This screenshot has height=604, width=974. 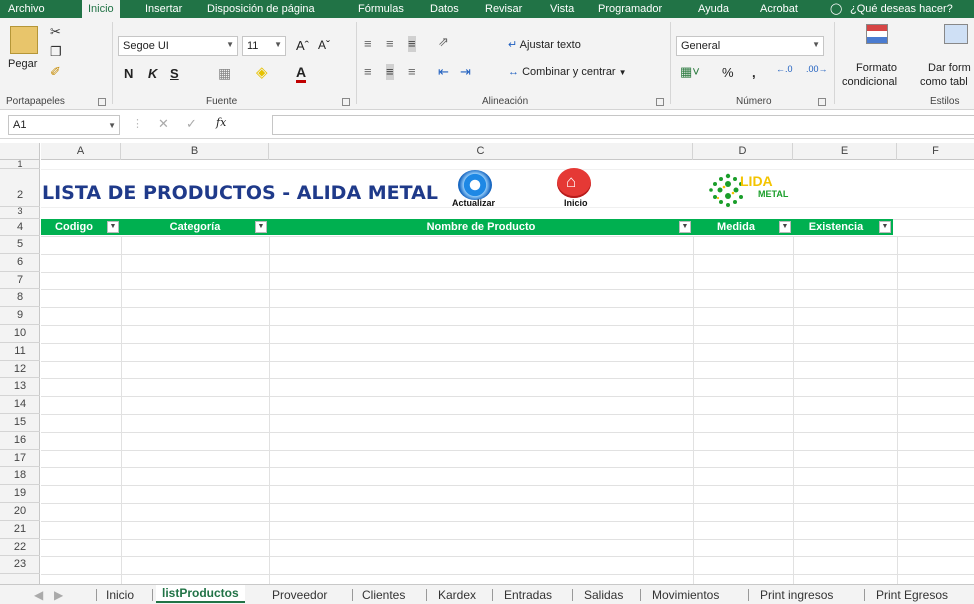 I want to click on tab-revisar: Revisar, so click(x=503, y=9).